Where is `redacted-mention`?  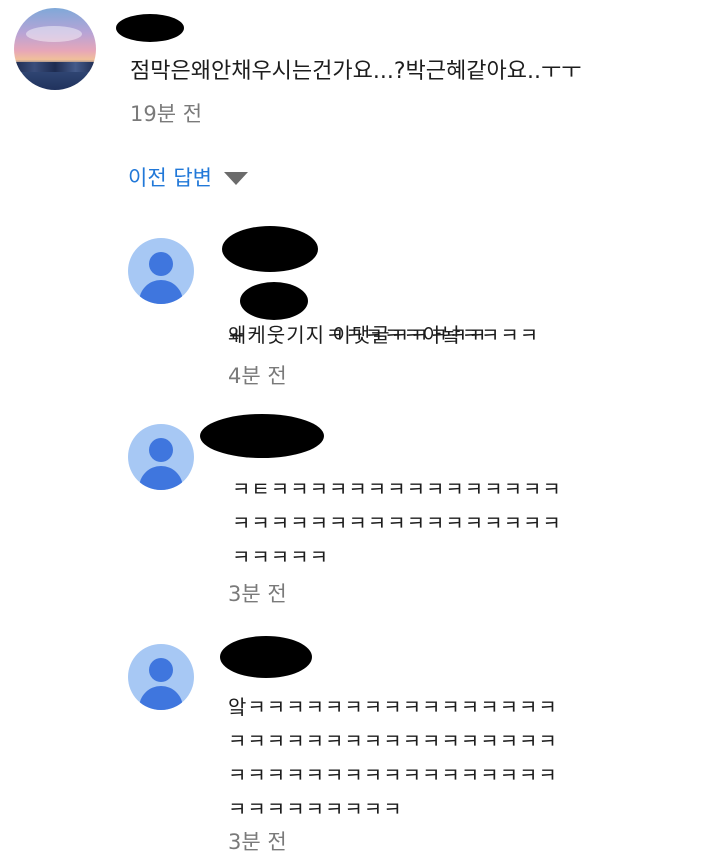
redacted-mention is located at coordinates (274, 301).